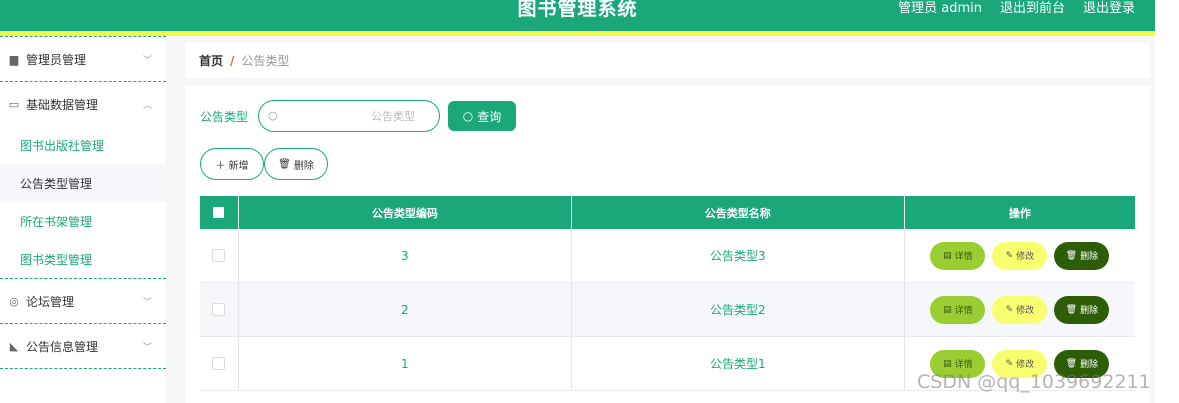  I want to click on logout-link: 退出登录, so click(1109, 8).